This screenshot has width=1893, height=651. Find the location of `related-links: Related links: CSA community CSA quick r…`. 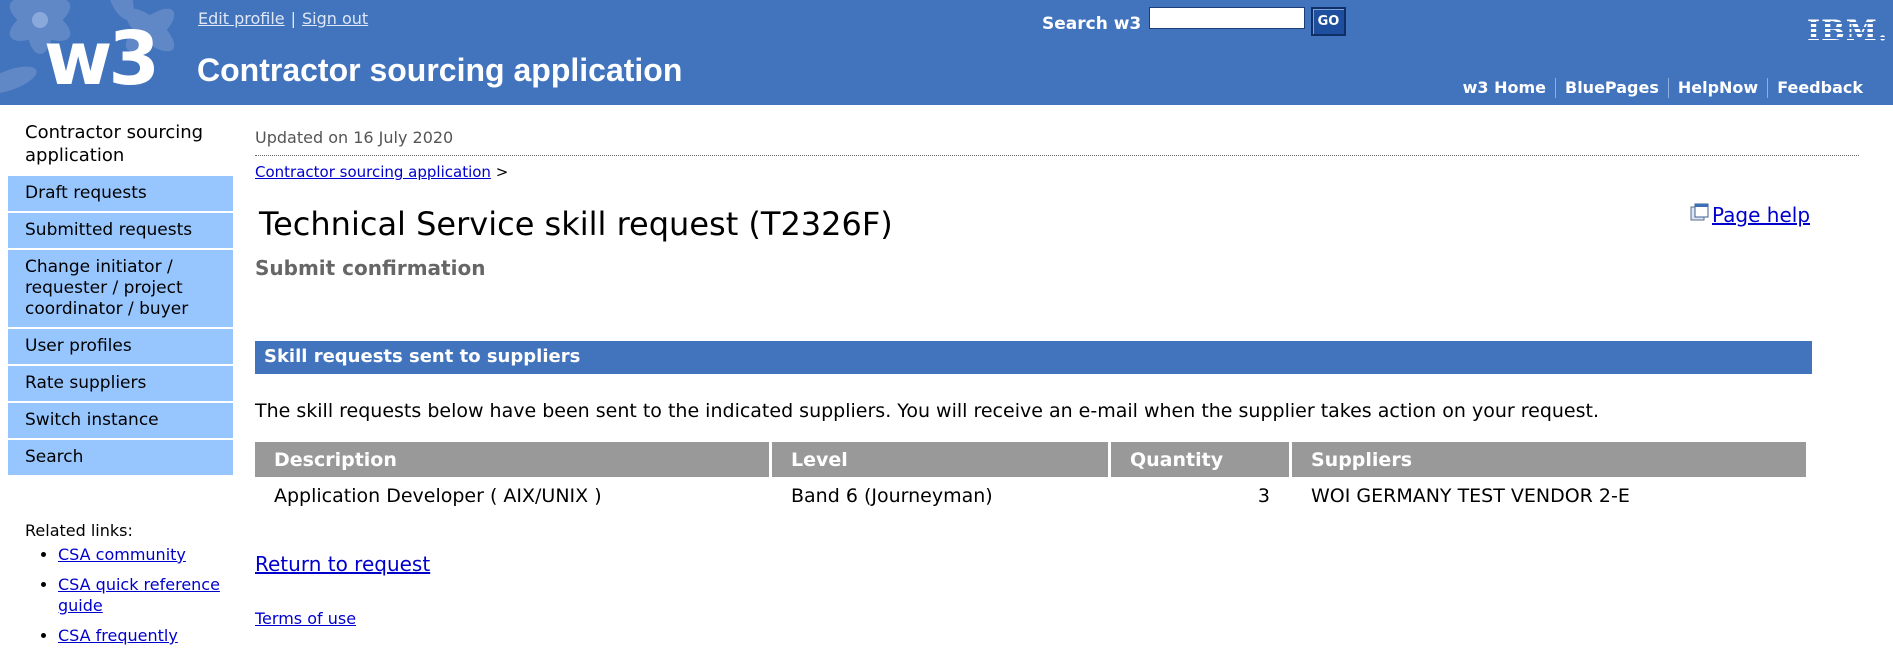

related-links: Related links: CSA community CSA quick r… is located at coordinates (130, 586).